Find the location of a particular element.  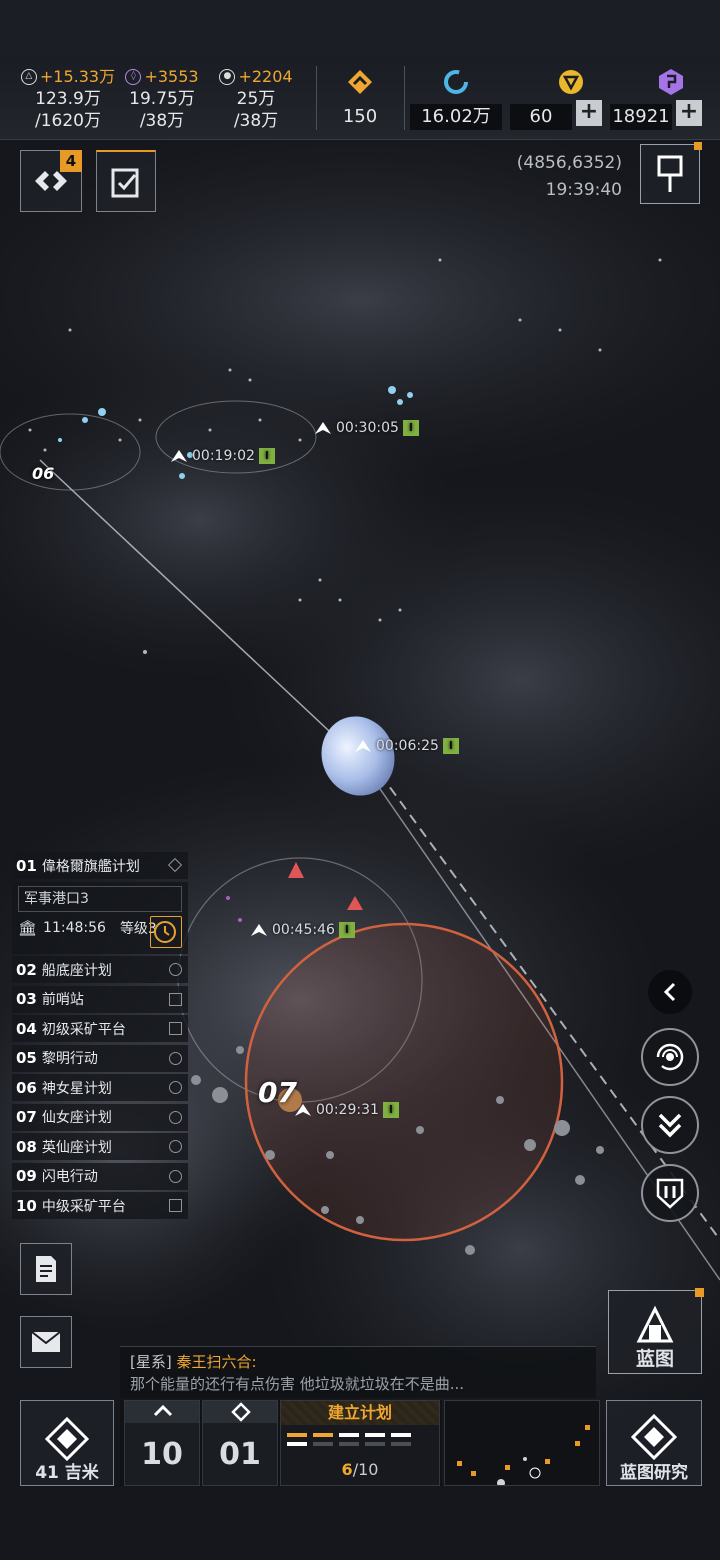

quest-item: 02 船底座计划 is located at coordinates (100, 969).